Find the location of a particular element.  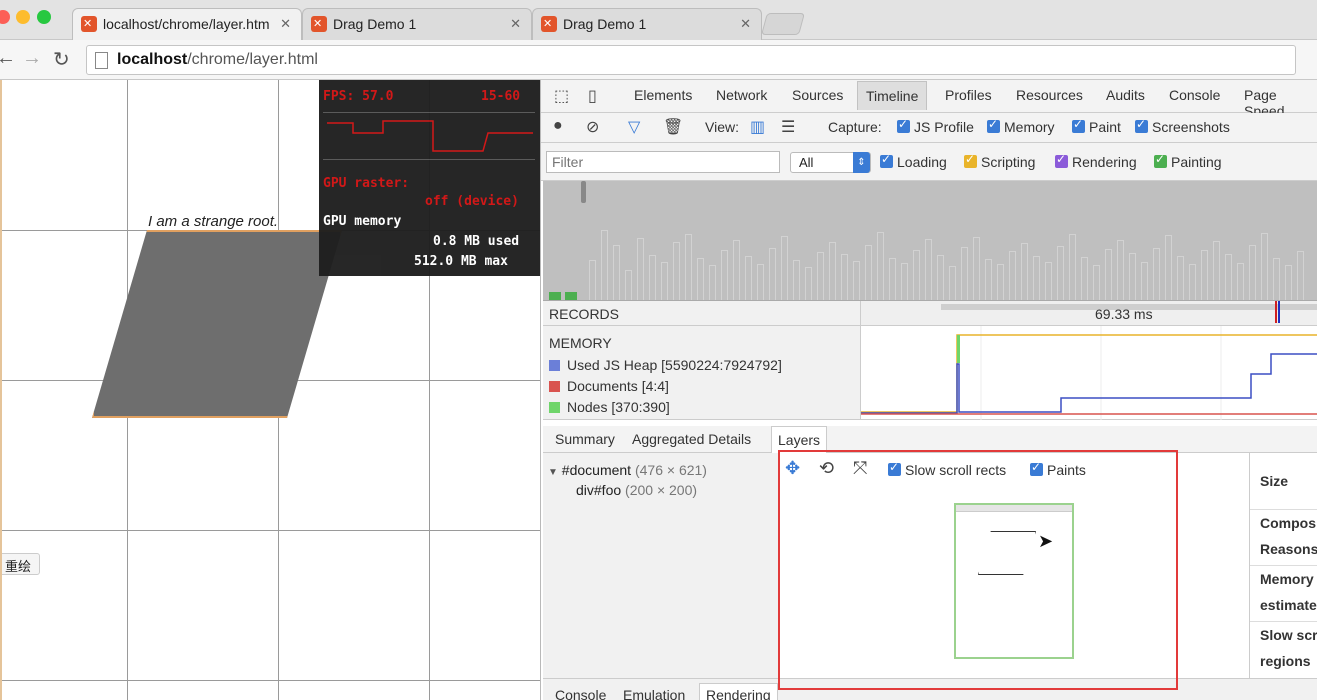

category-rendering: Rendering is located at coordinates (1096, 161).